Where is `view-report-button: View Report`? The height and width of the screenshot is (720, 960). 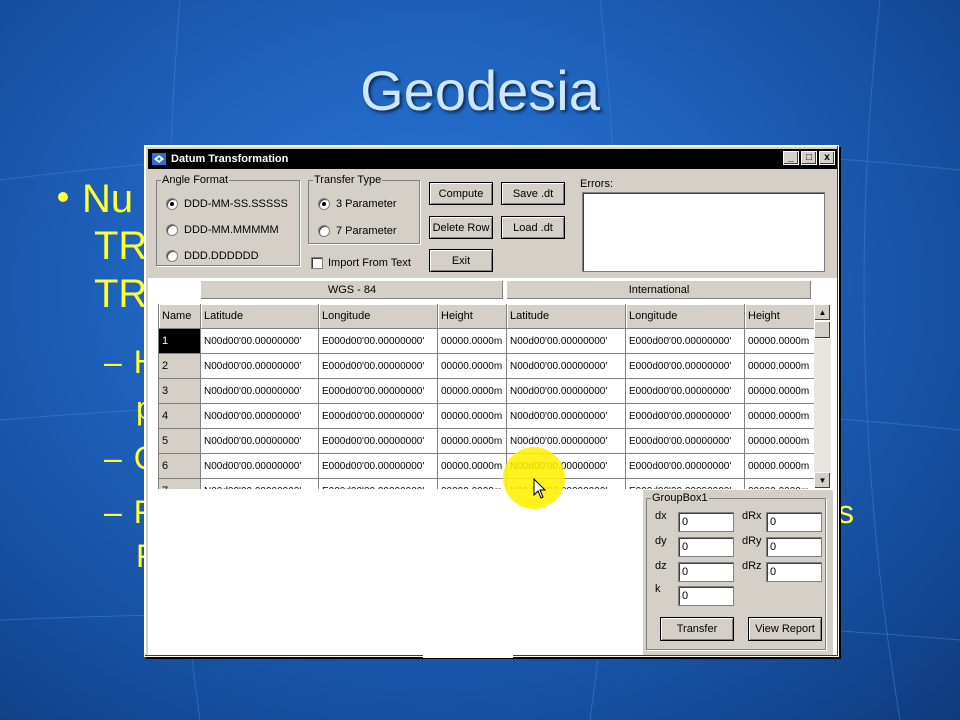 view-report-button: View Report is located at coordinates (785, 629).